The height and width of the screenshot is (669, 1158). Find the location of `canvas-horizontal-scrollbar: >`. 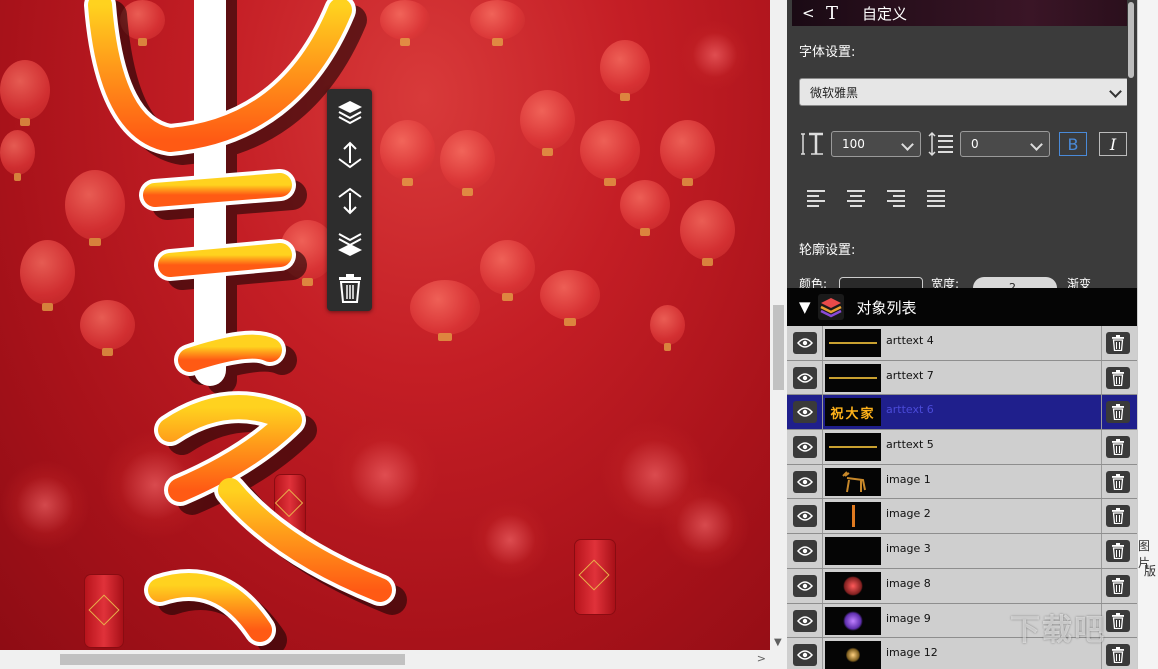

canvas-horizontal-scrollbar: > is located at coordinates (385, 659).